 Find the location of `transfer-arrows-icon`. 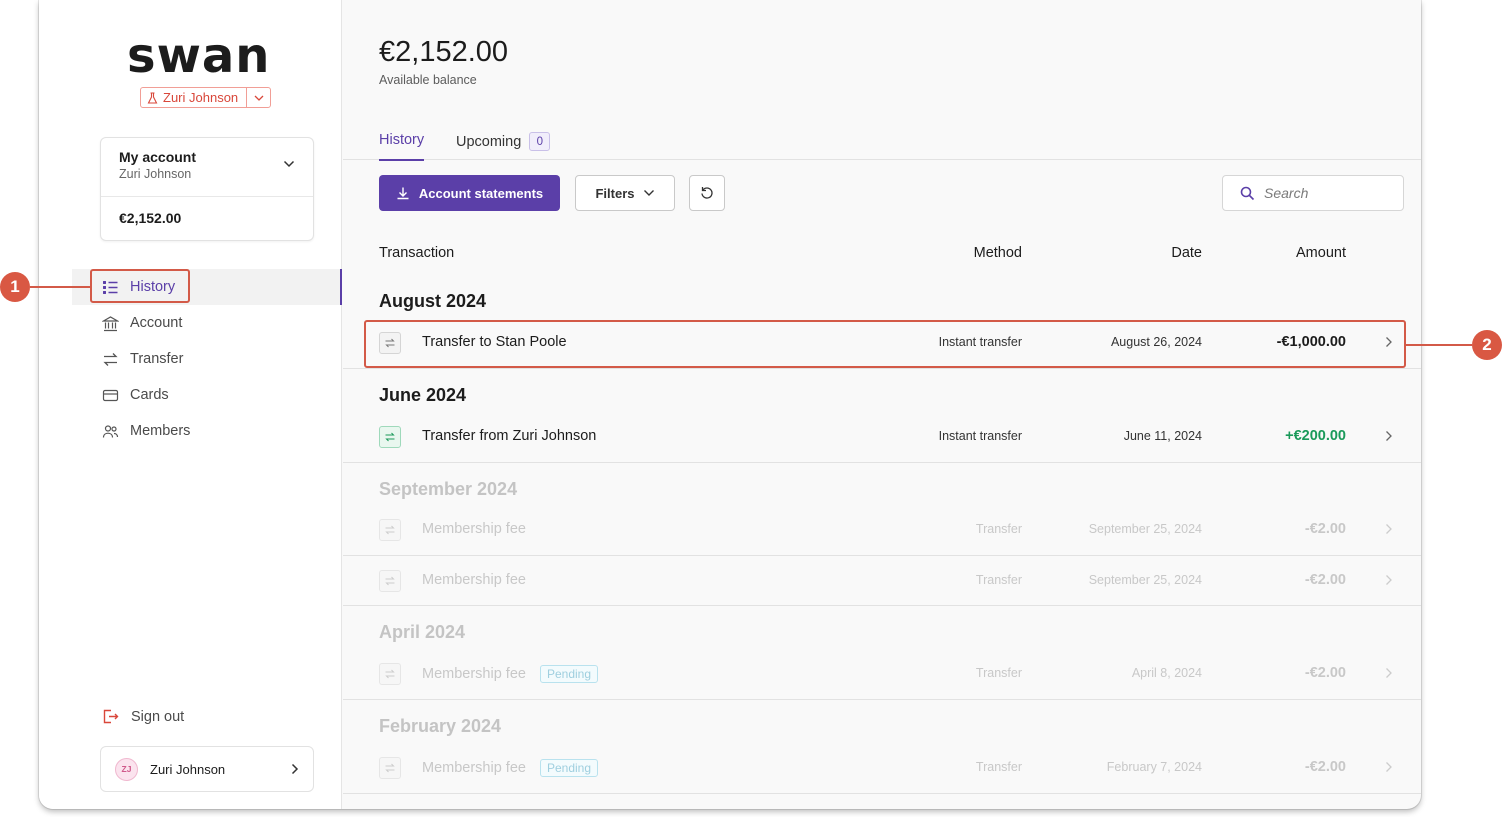

transfer-arrows-icon is located at coordinates (110, 359).